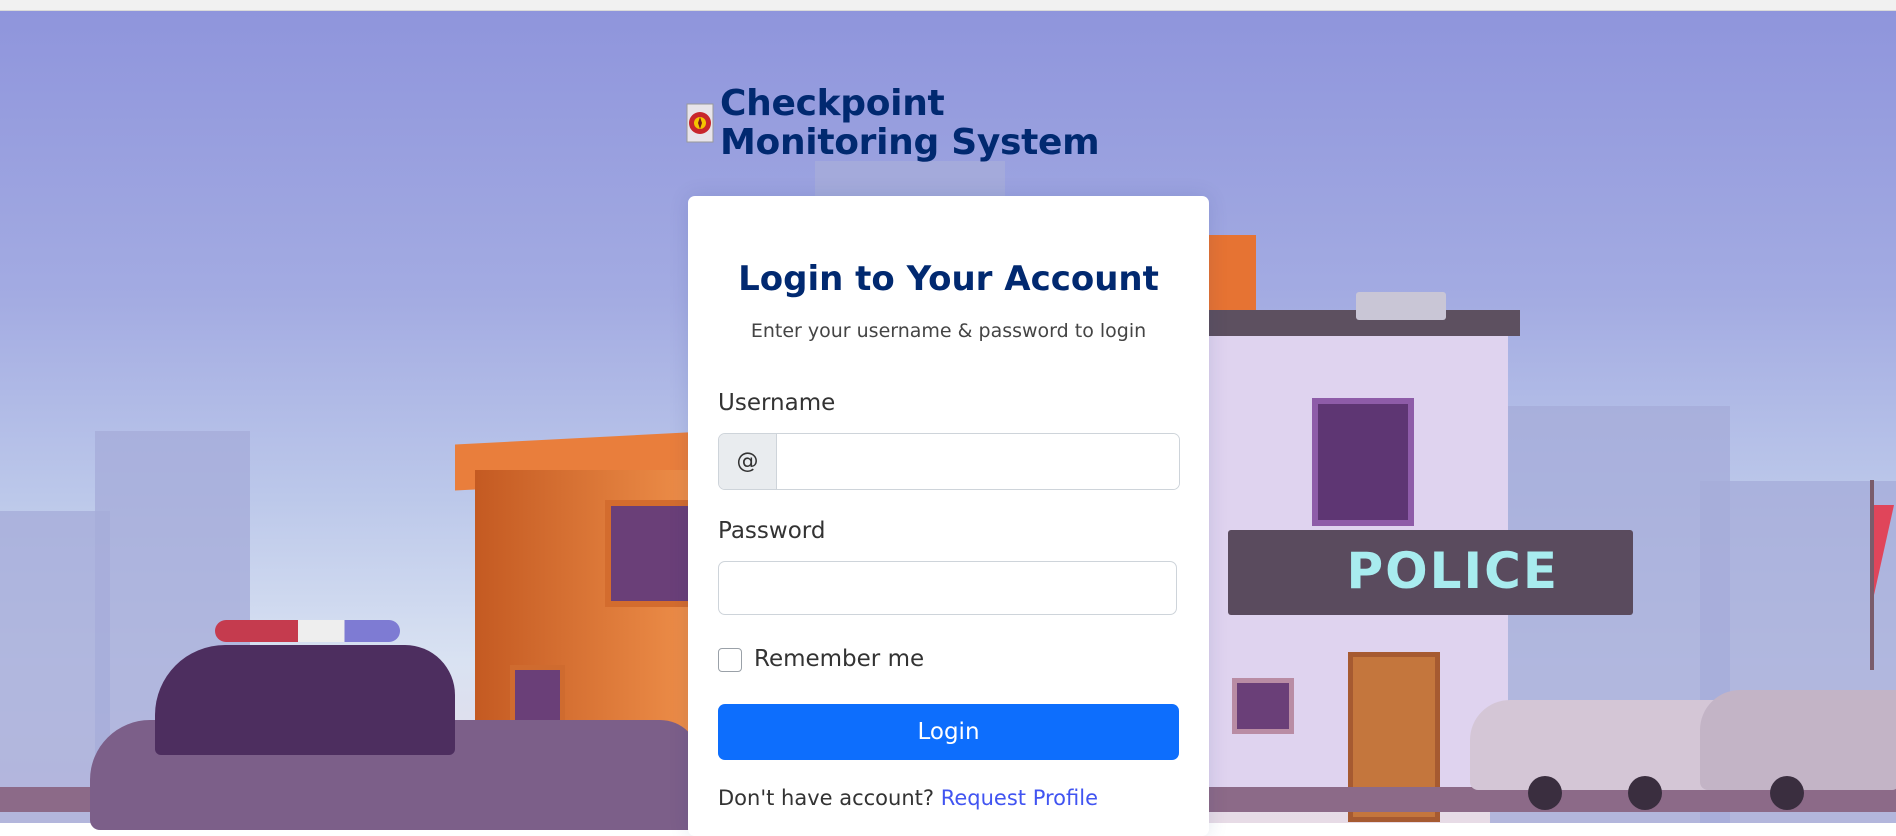 The width and height of the screenshot is (1896, 836). I want to click on password-input, so click(947, 588).